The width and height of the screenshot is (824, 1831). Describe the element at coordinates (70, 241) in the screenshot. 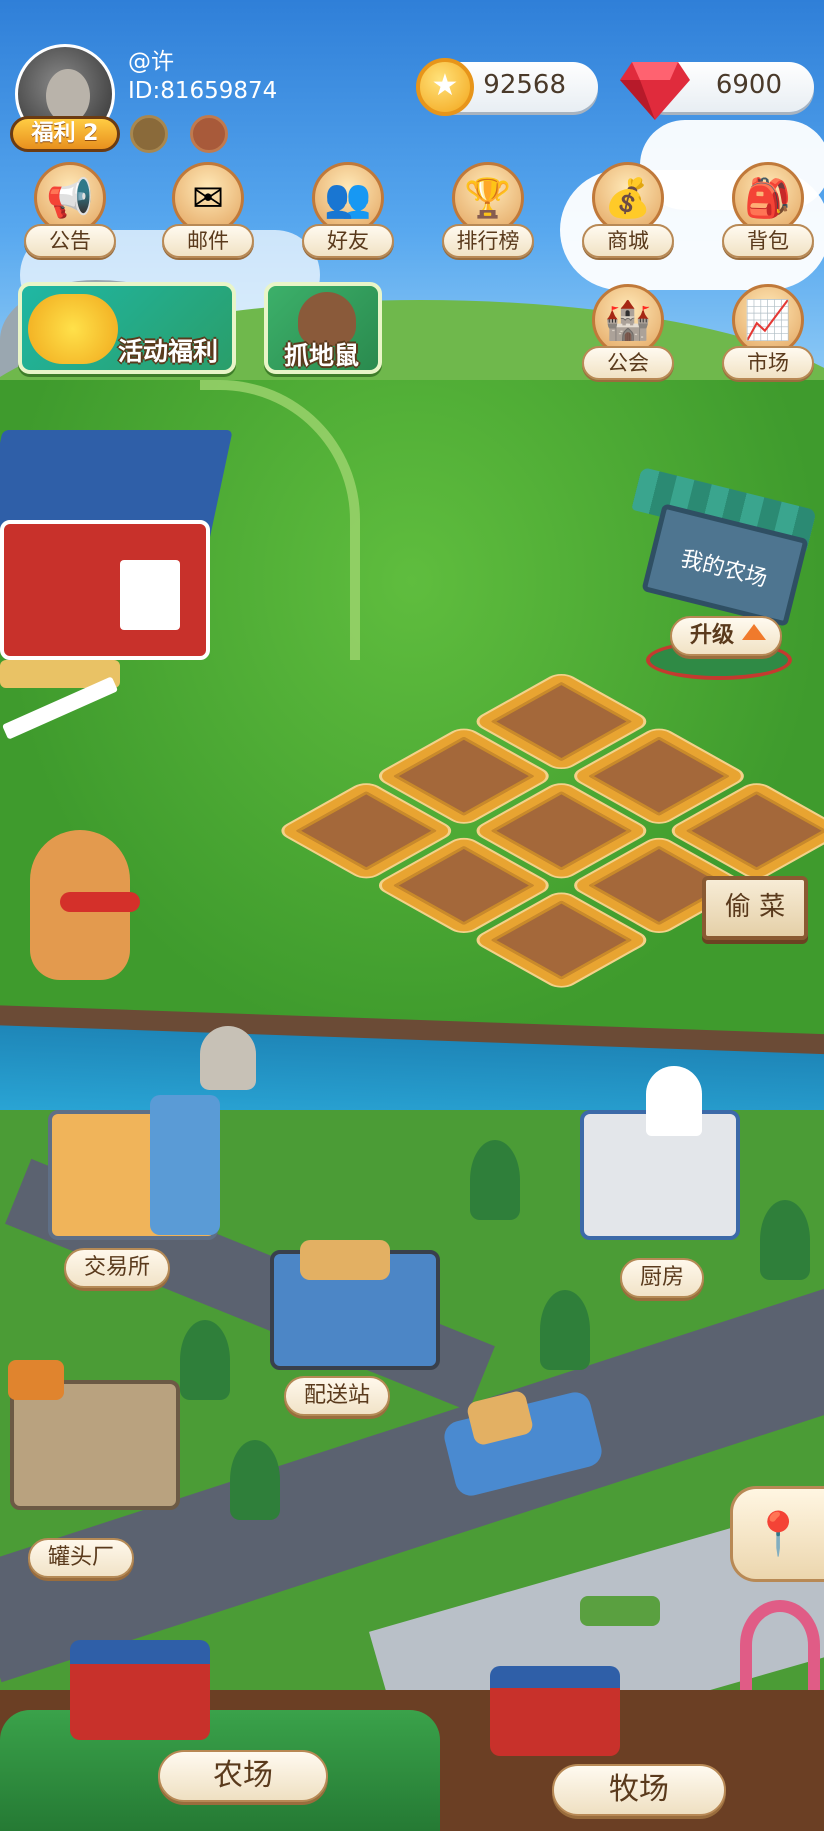

I see `menu-label: 公告` at that location.